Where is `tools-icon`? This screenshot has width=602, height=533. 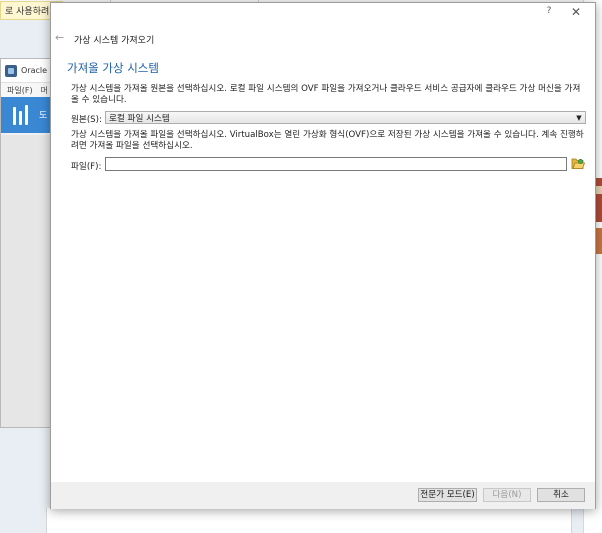 tools-icon is located at coordinates (21, 114).